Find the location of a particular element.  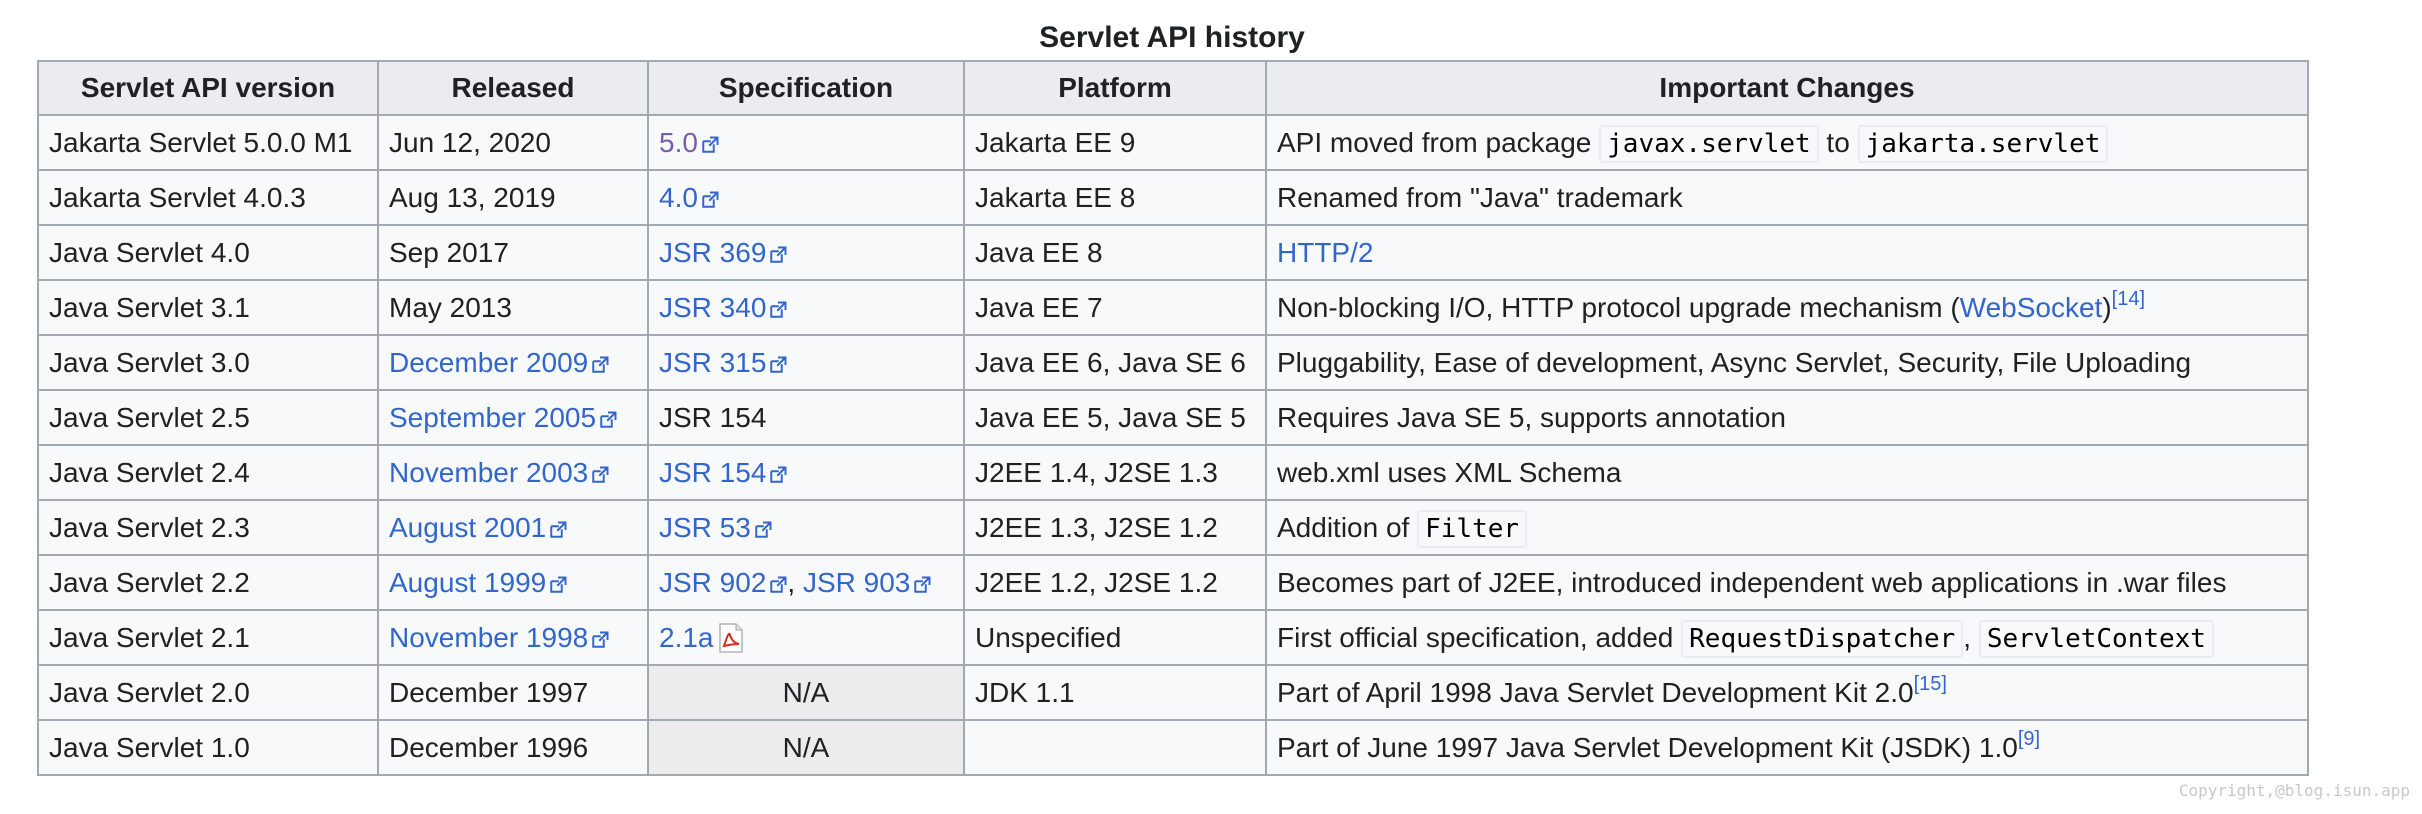

change-text: web.xml uses XML Schema is located at coordinates (1449, 472).